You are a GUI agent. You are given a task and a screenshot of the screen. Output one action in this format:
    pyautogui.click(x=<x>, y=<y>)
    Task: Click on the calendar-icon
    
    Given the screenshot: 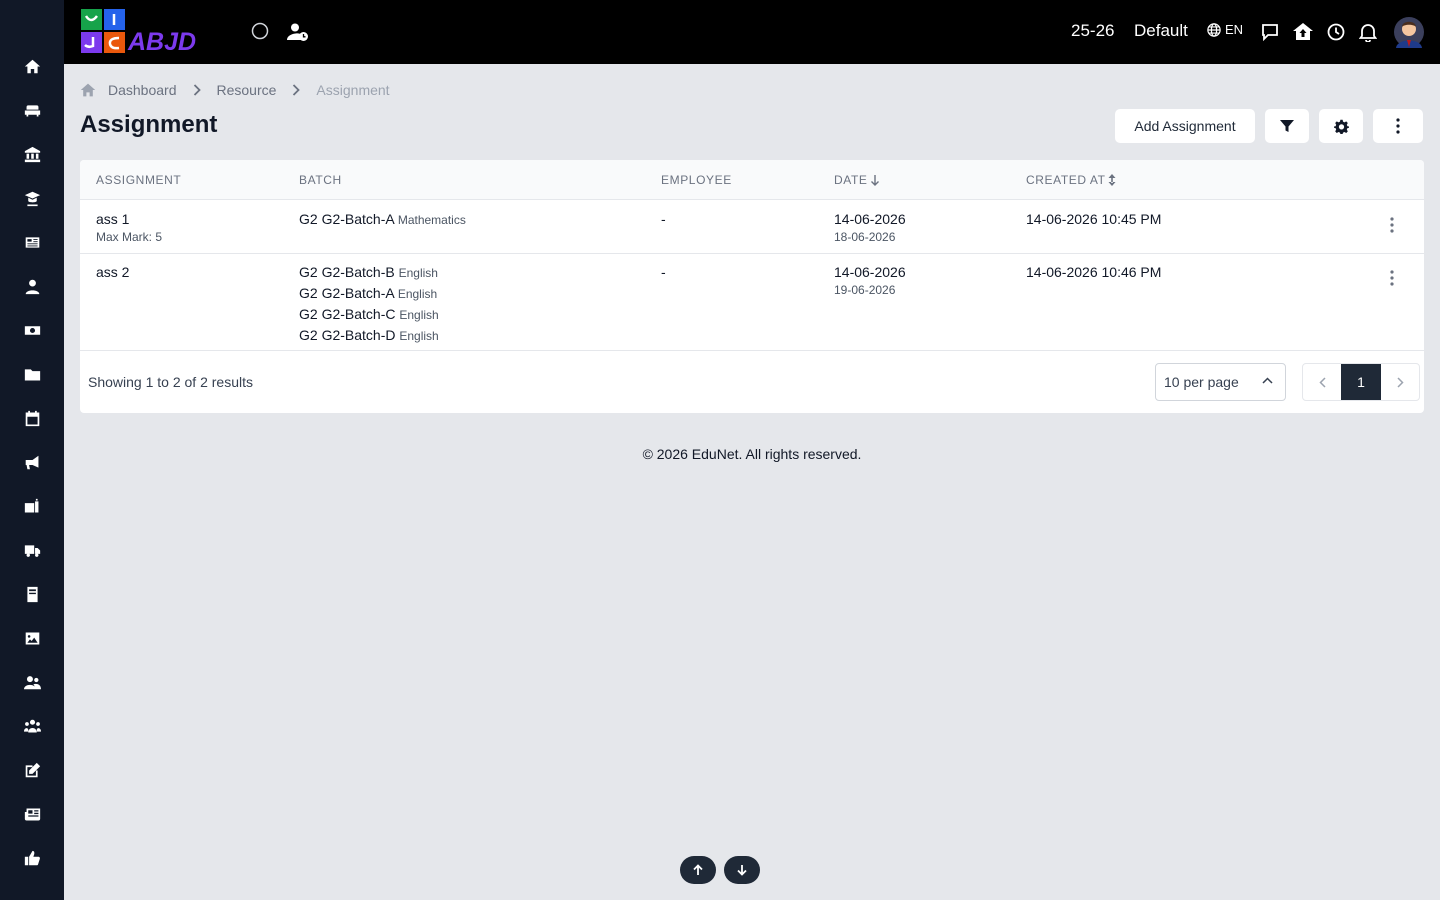 What is the action you would take?
    pyautogui.click(x=32, y=418)
    